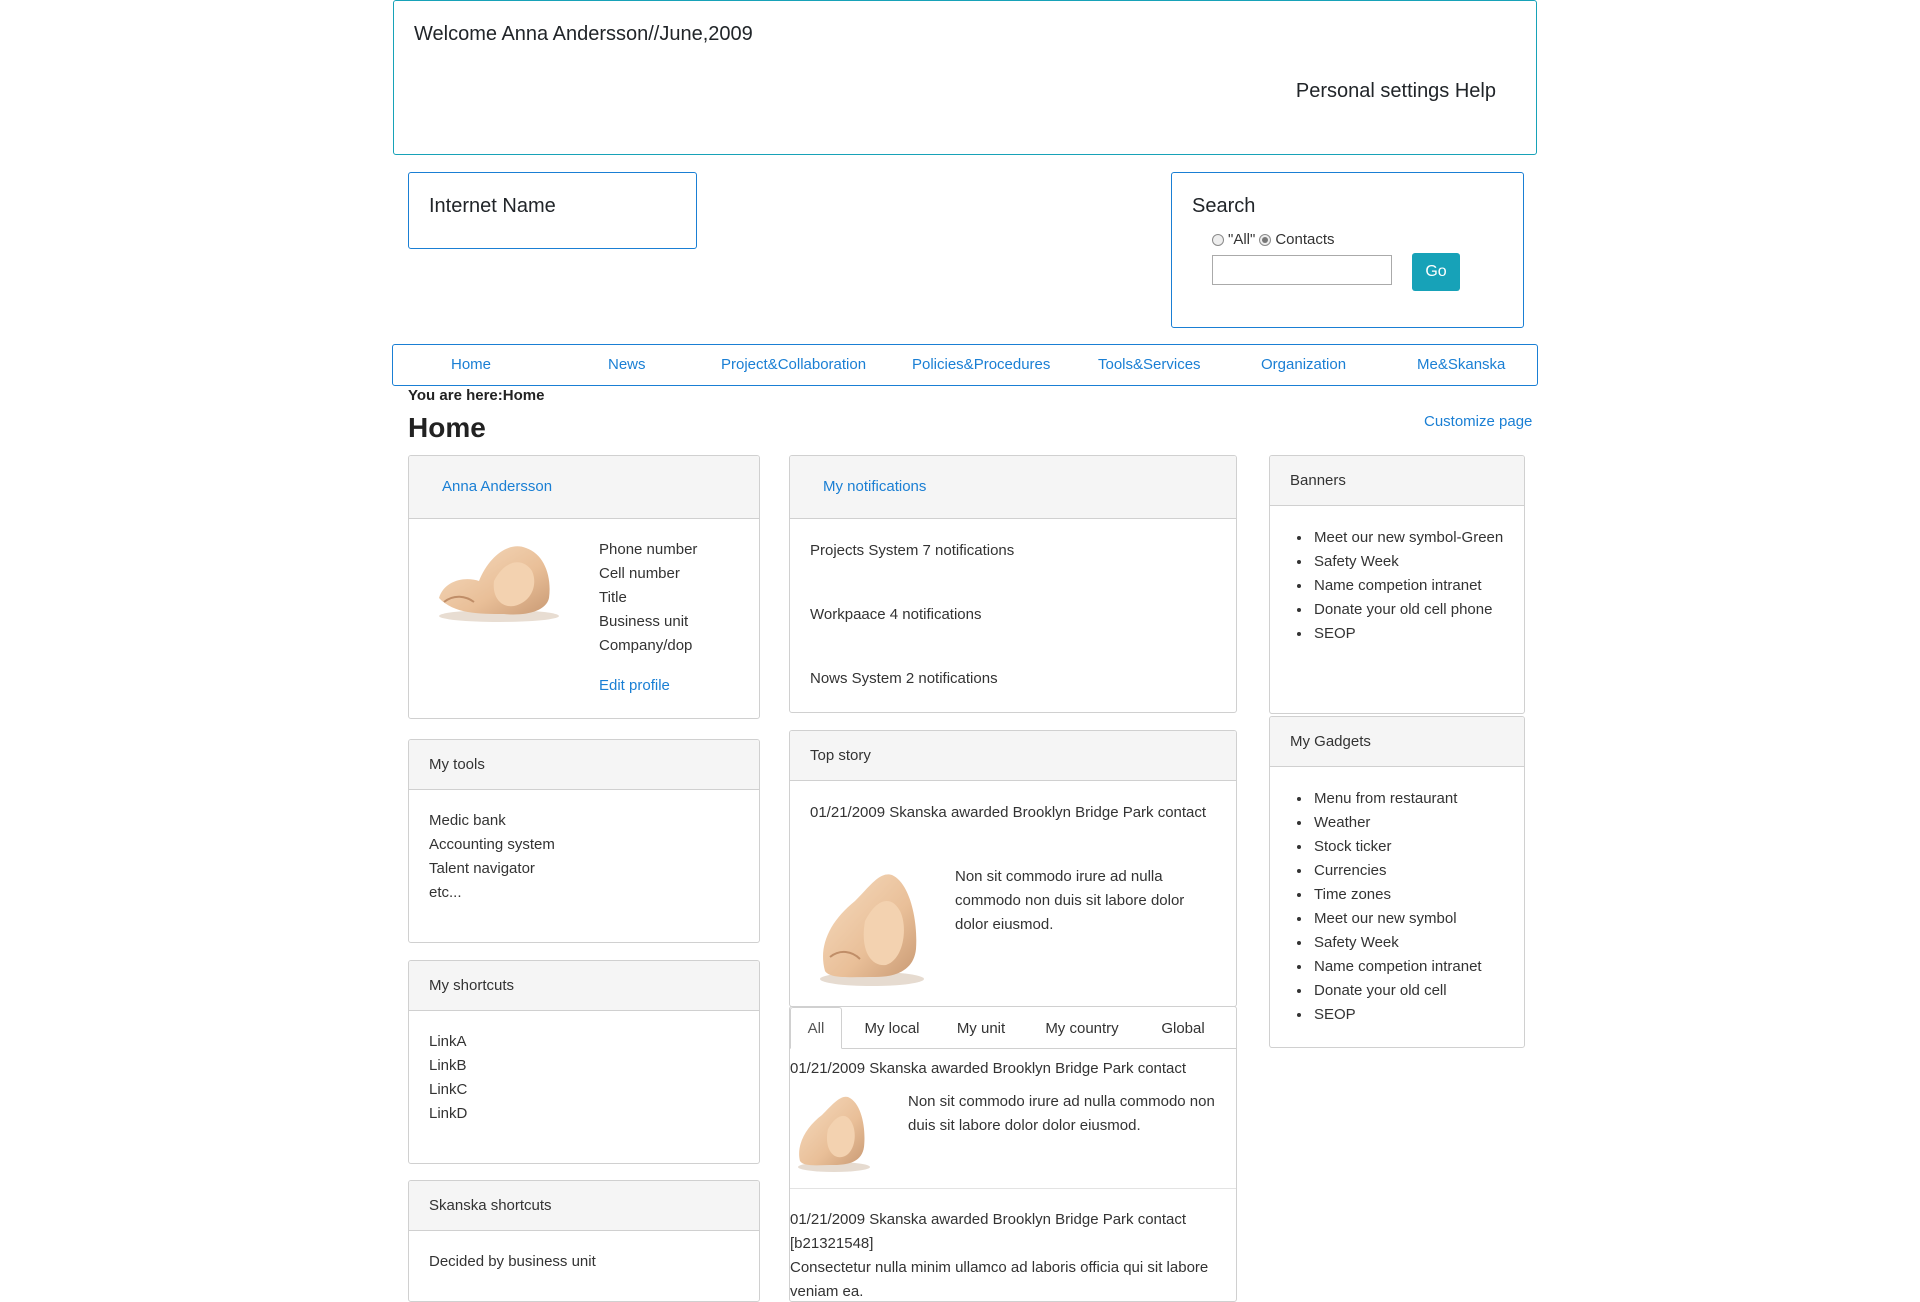  Describe the element at coordinates (583, 34) in the screenshot. I see `welcome-text: Welcome Anna Andersson//June,2009` at that location.